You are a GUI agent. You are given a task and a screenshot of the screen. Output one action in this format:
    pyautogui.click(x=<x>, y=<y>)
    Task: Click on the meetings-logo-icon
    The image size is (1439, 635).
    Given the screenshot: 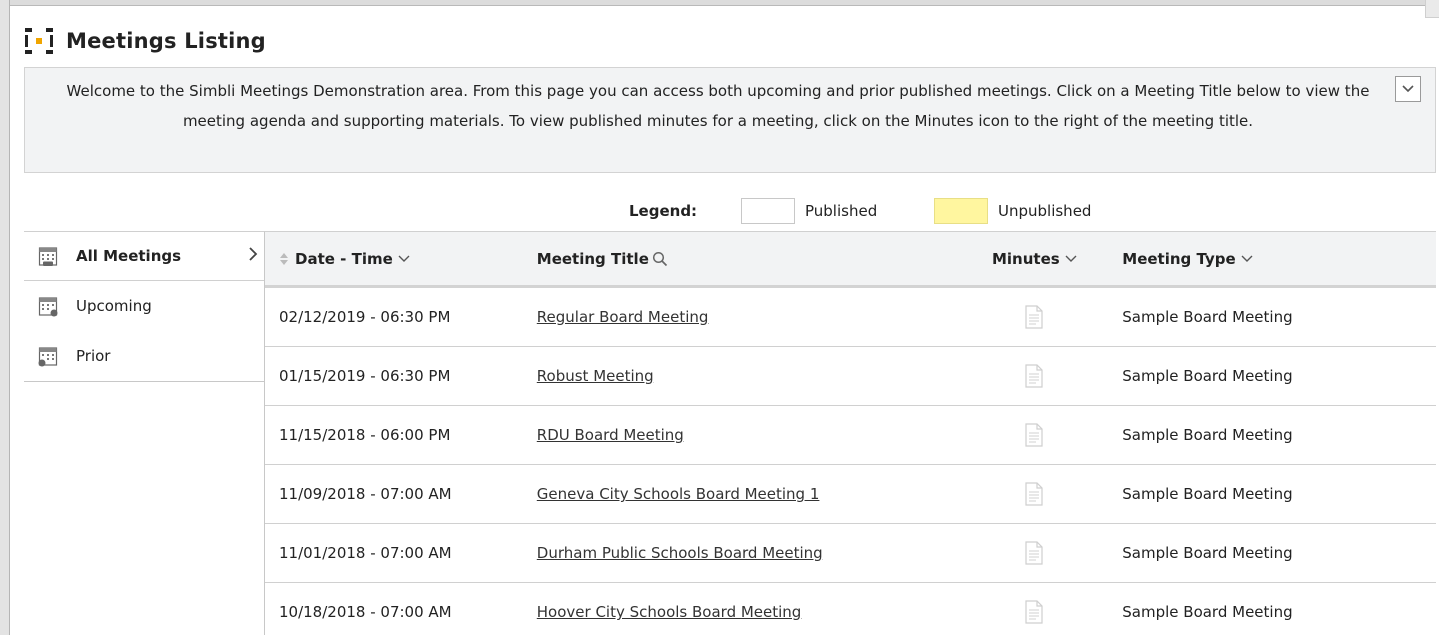 What is the action you would take?
    pyautogui.click(x=39, y=41)
    